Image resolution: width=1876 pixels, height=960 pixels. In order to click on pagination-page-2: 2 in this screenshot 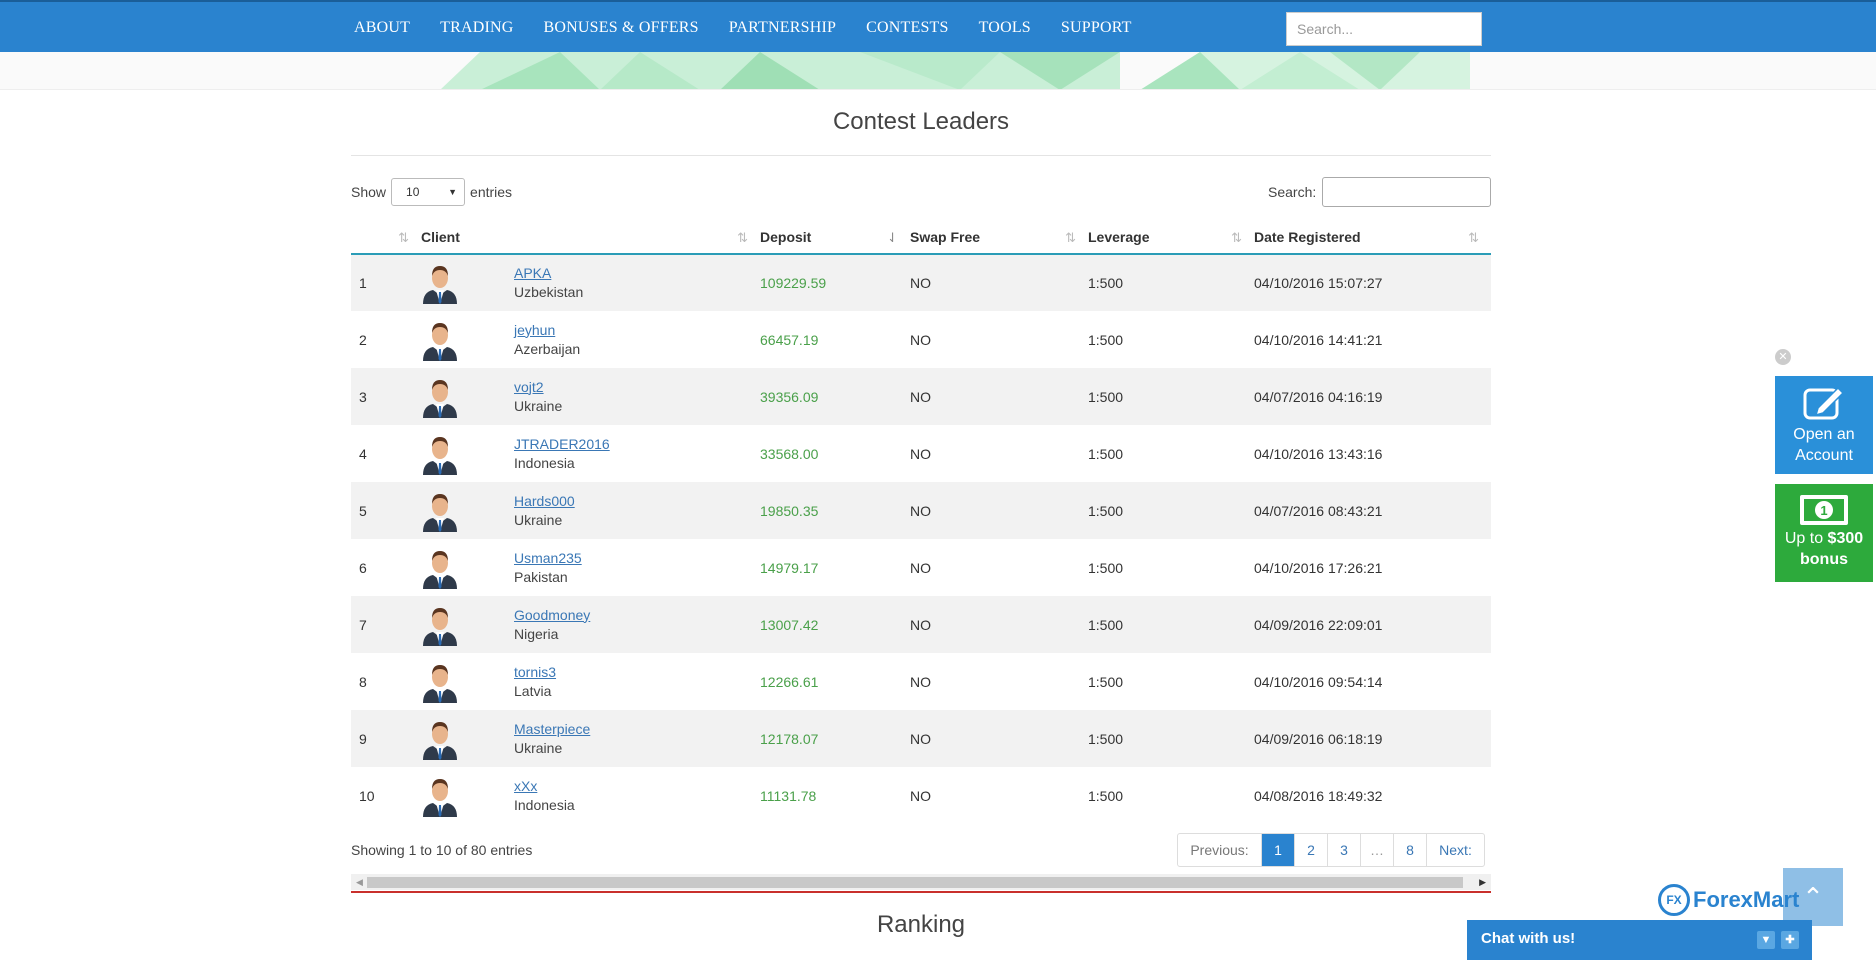, I will do `click(1311, 850)`.